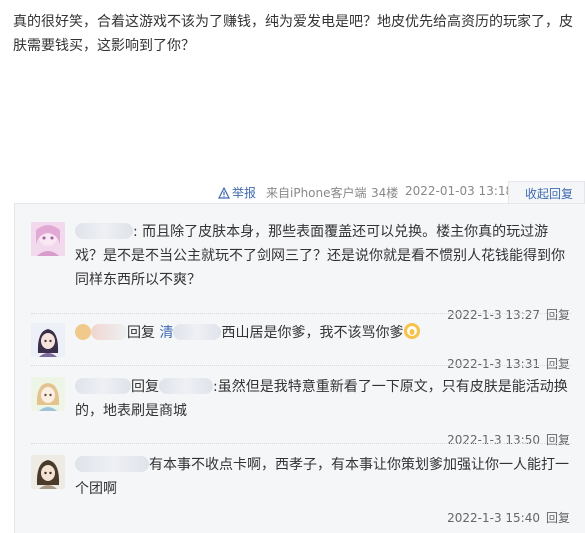 The image size is (585, 533). Describe the element at coordinates (322, 399) in the screenshot. I see `reply-text-container: 回复:虽然但是我特意重新看了一下原文，只有皮肤是能活动换的，地表刷是商城` at that location.